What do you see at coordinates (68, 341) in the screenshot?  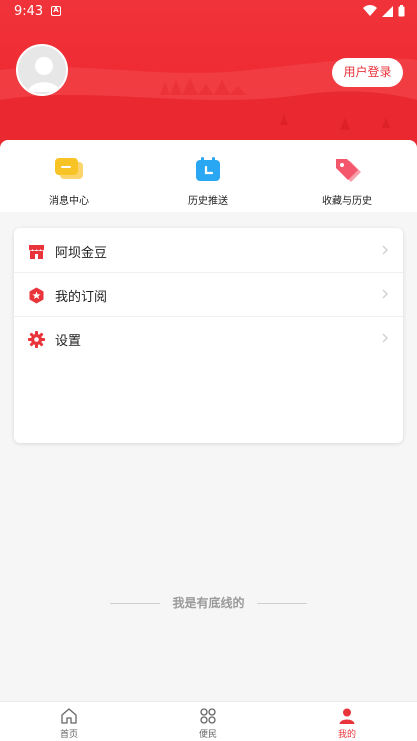 I see `menu-item-label: 设置` at bounding box center [68, 341].